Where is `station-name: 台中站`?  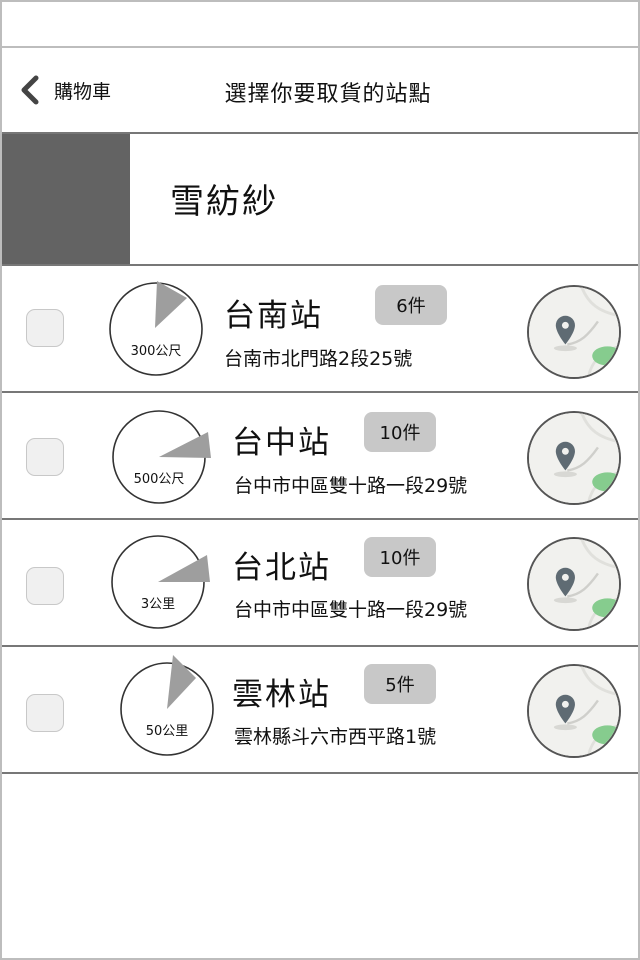
station-name: 台中站 is located at coordinates (281, 443).